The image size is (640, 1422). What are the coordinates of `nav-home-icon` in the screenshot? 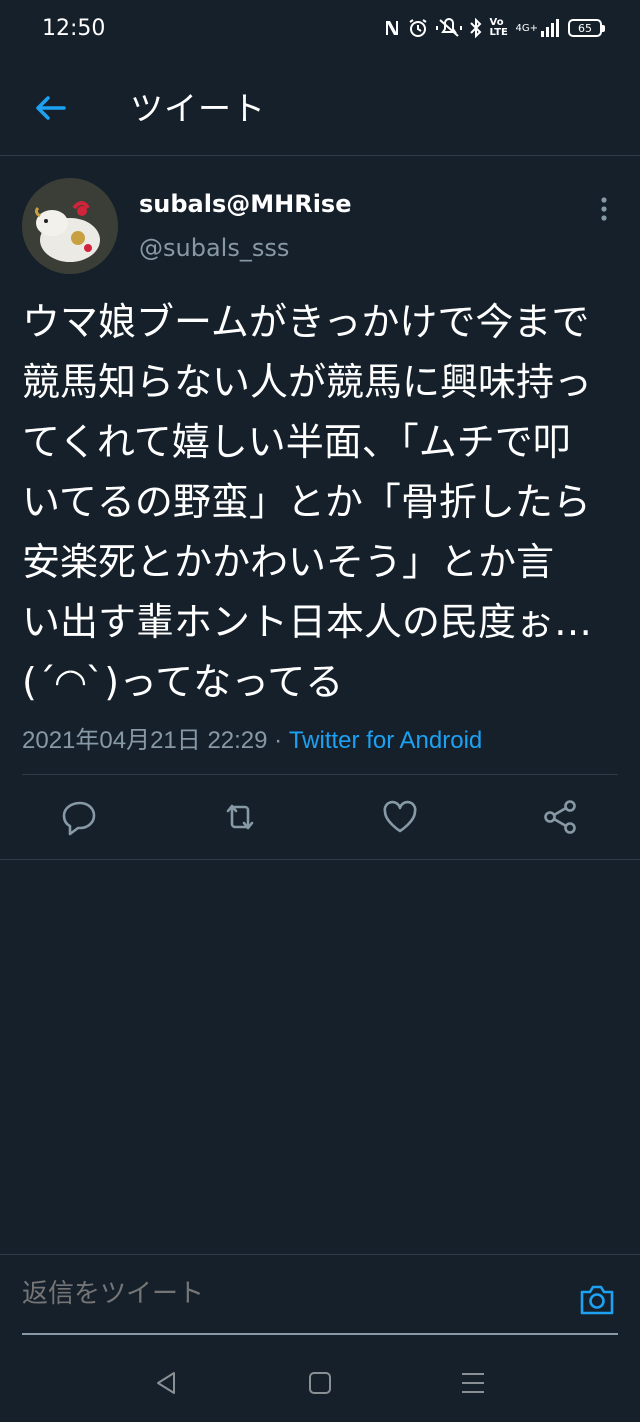 It's located at (320, 1383).